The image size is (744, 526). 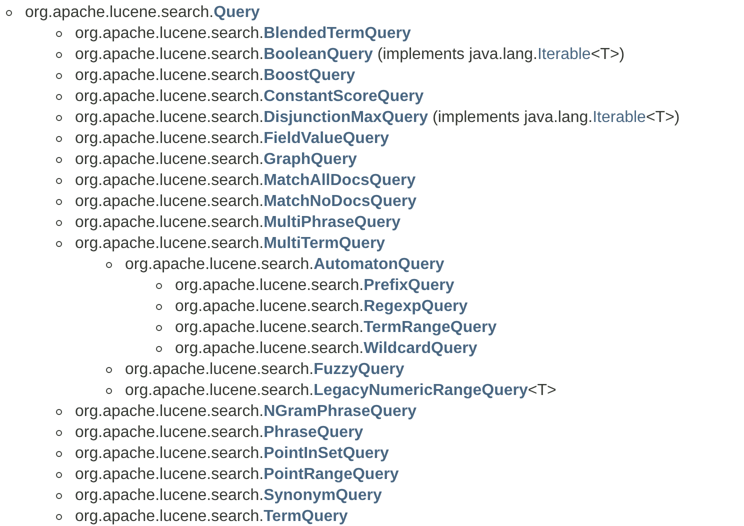 What do you see at coordinates (331, 474) in the screenshot?
I see `class-link: PointRangeQuery` at bounding box center [331, 474].